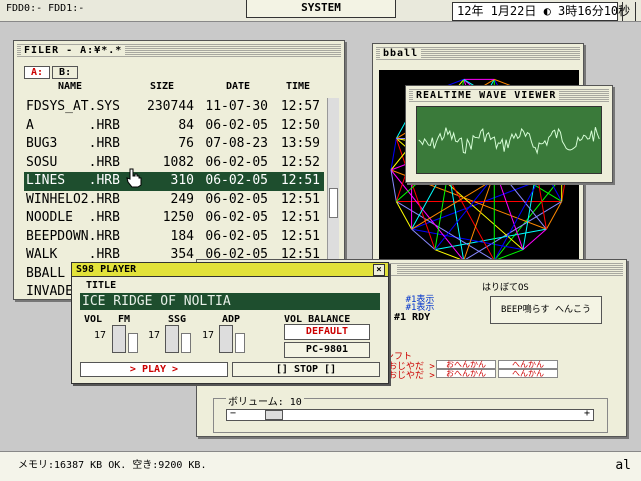  I want to click on volume-minus: −, so click(233, 413).